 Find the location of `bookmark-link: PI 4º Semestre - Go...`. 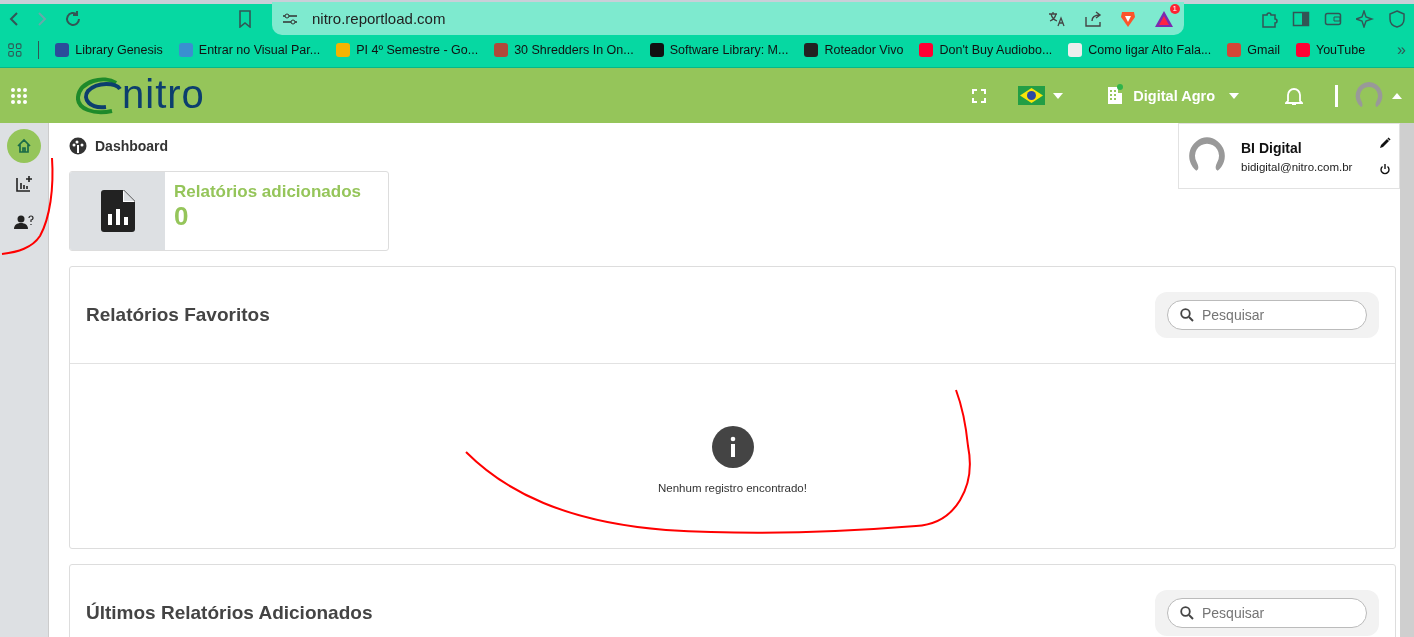

bookmark-link: PI 4º Semestre - Go... is located at coordinates (407, 50).